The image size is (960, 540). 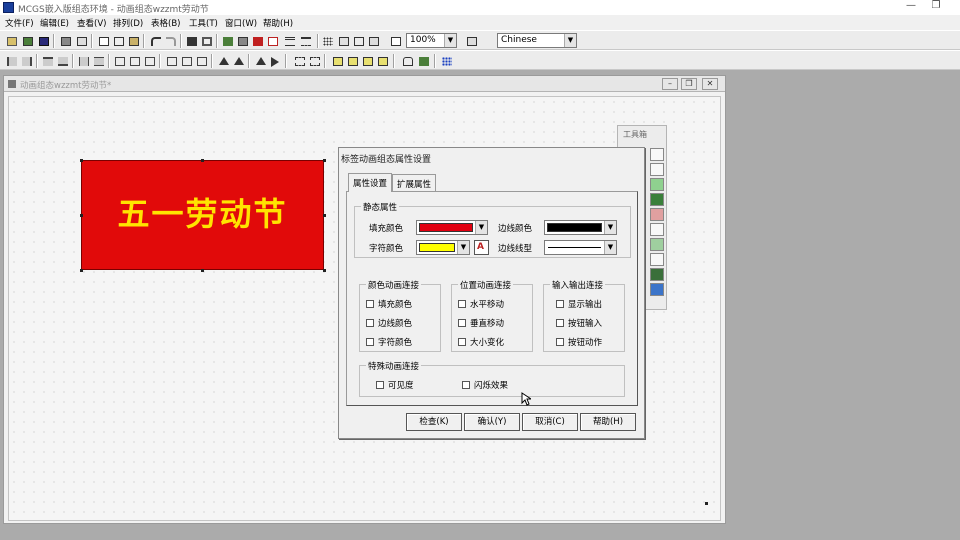 What do you see at coordinates (352, 61) in the screenshot?
I see `send-back-icon` at bounding box center [352, 61].